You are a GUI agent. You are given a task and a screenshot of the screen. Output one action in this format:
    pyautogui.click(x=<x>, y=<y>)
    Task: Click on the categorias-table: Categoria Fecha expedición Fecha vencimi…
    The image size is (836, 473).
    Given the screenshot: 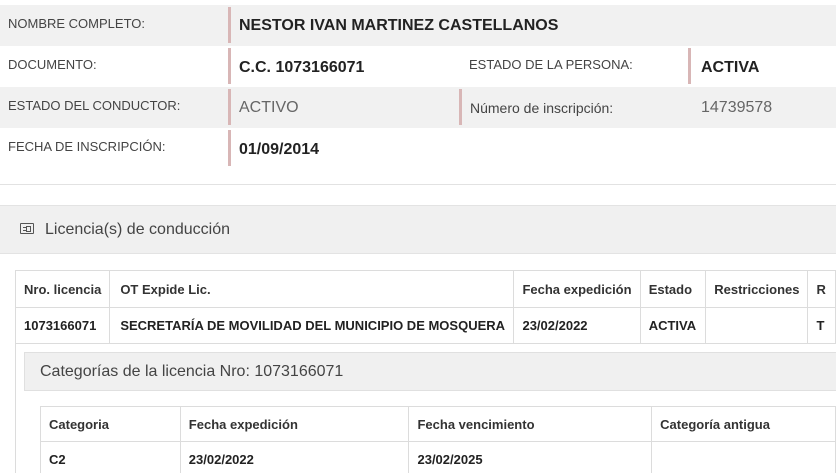 What is the action you would take?
    pyautogui.click(x=438, y=439)
    